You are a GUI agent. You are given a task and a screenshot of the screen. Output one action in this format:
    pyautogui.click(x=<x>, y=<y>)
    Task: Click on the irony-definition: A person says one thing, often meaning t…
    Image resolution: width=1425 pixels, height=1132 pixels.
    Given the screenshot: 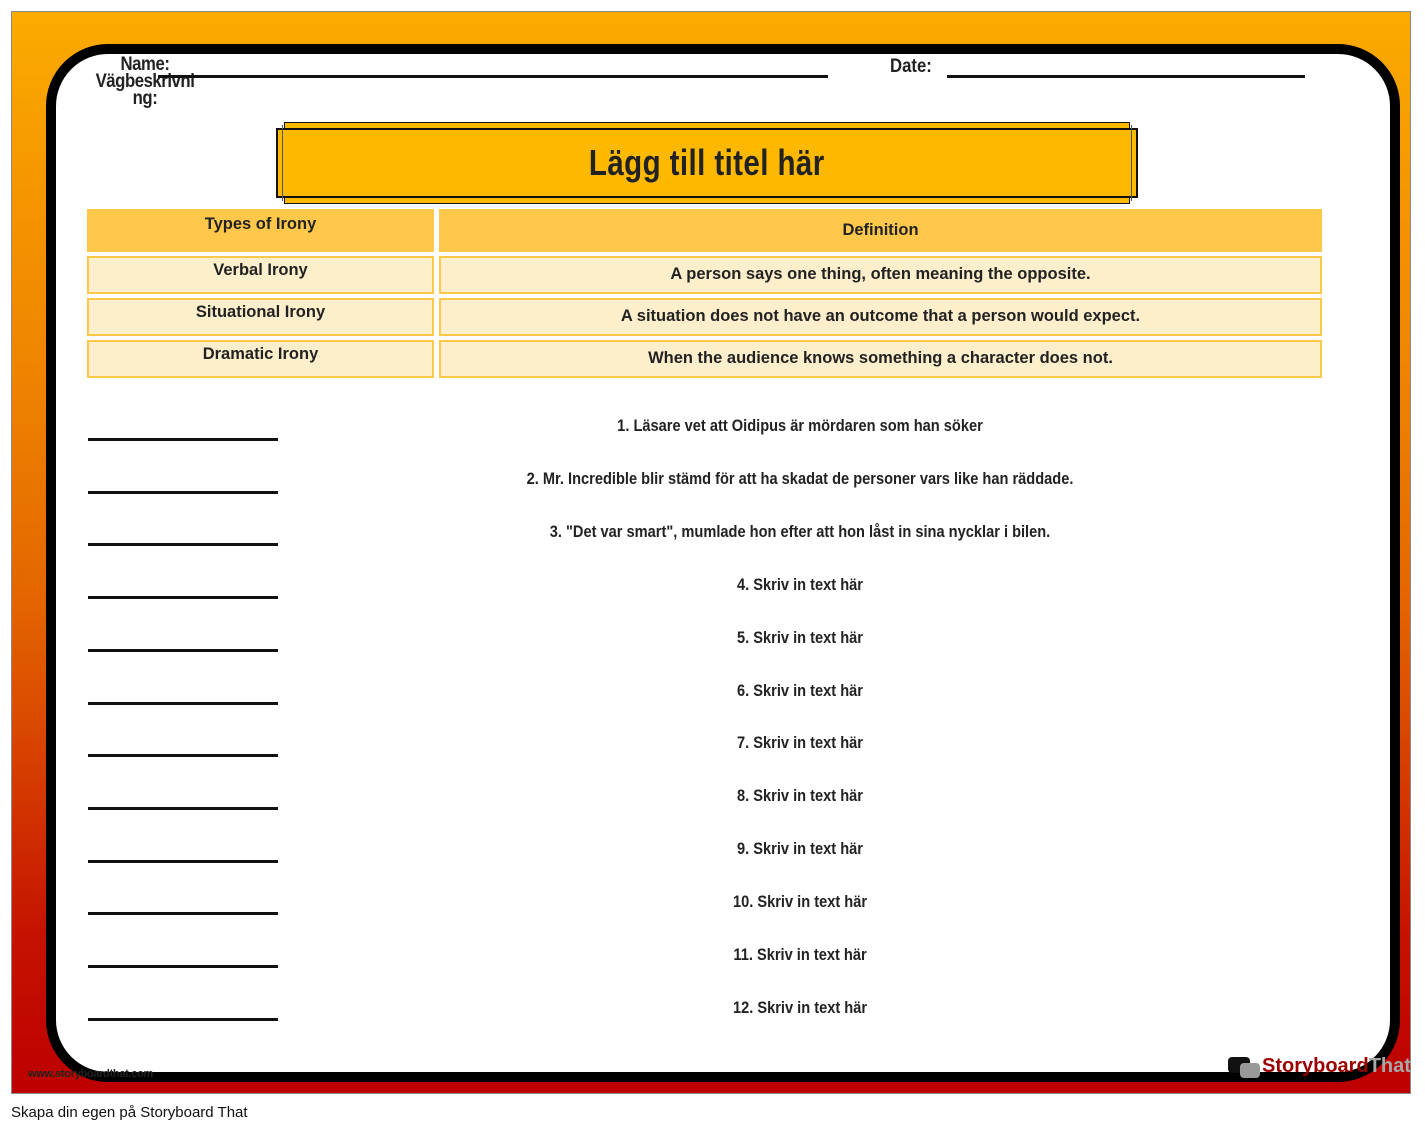 What is the action you would take?
    pyautogui.click(x=880, y=275)
    